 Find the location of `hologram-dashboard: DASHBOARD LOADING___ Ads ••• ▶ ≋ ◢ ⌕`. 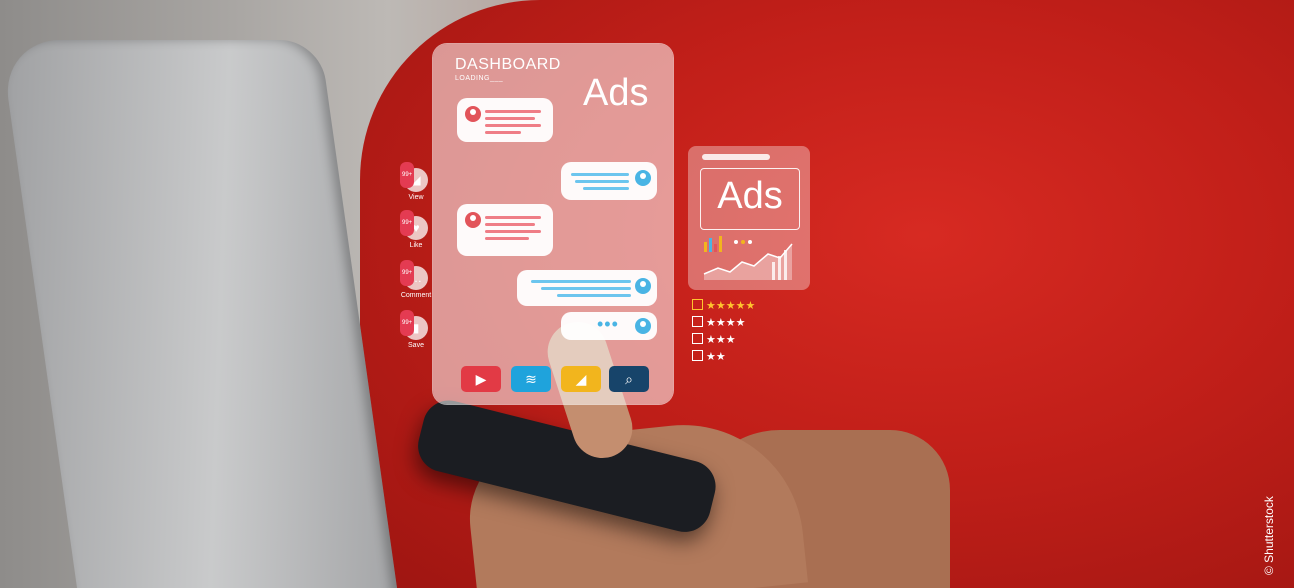

hologram-dashboard: DASHBOARD LOADING___ Ads ••• ▶ ≋ ◢ ⌕ is located at coordinates (553, 224).